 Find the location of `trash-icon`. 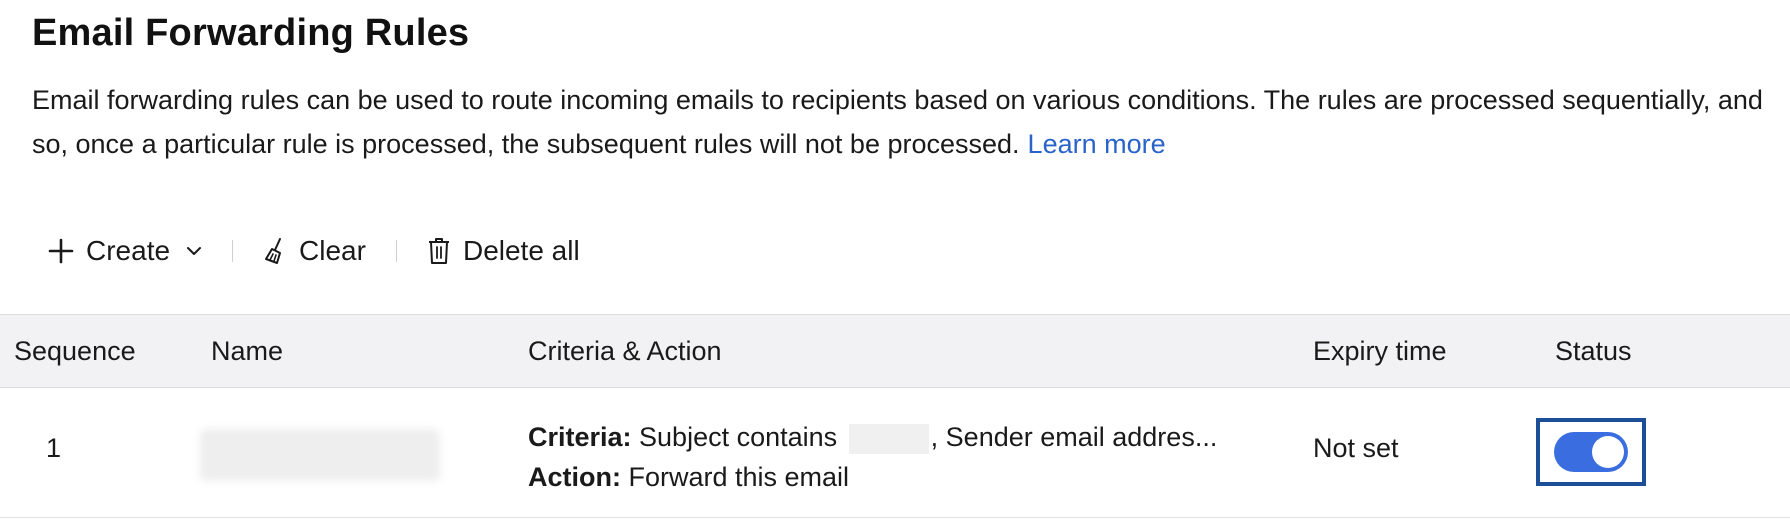

trash-icon is located at coordinates (439, 251).